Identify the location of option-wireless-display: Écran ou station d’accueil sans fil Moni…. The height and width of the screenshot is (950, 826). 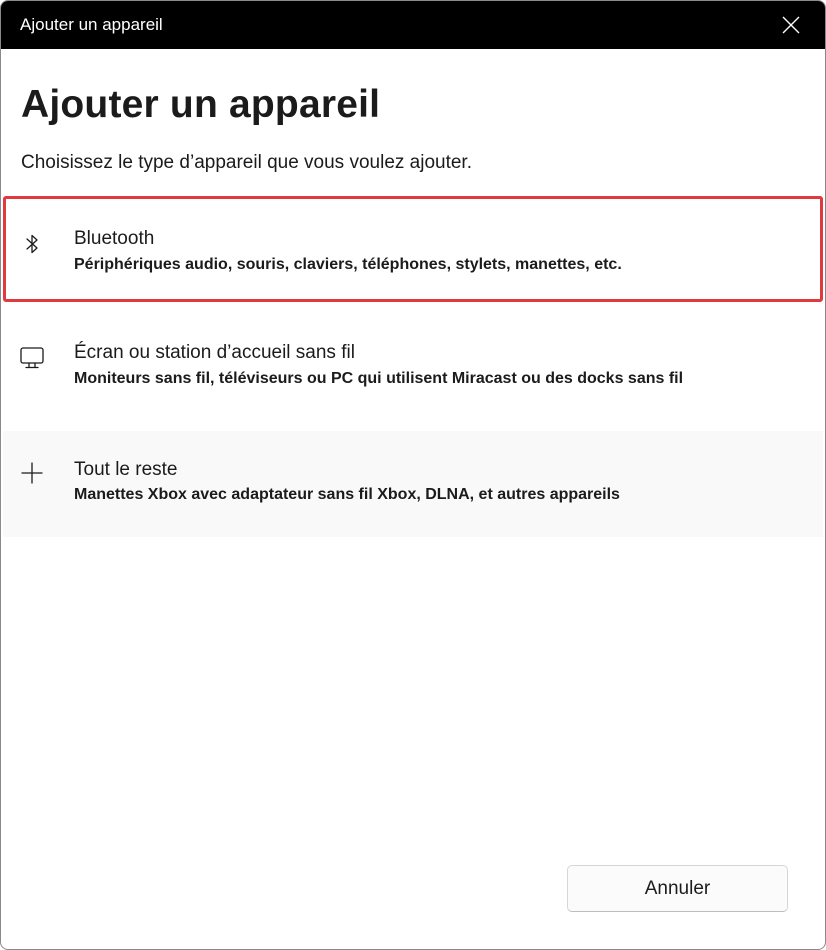
(413, 366).